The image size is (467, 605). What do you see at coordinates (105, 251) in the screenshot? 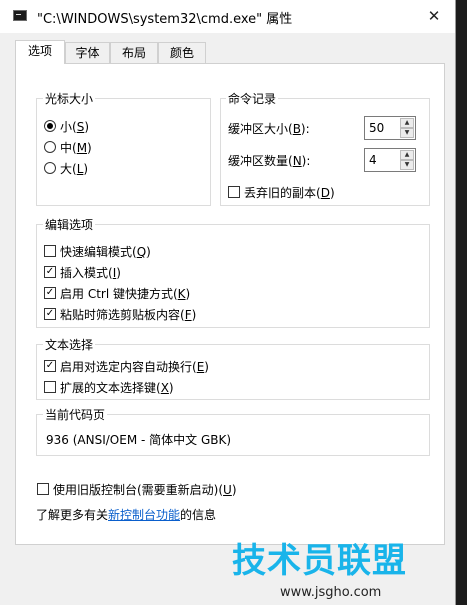
I see `quick-edit-label: 快速编辑模式(Q)` at bounding box center [105, 251].